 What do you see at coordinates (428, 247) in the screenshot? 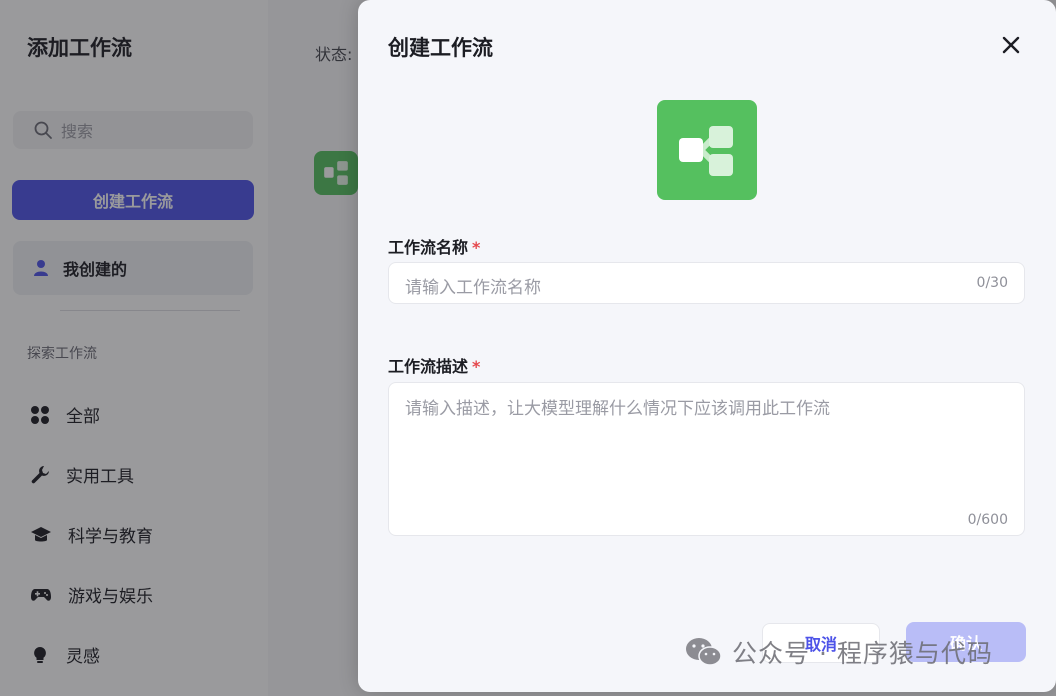
I see `name-label-text: 工作流名称` at bounding box center [428, 247].